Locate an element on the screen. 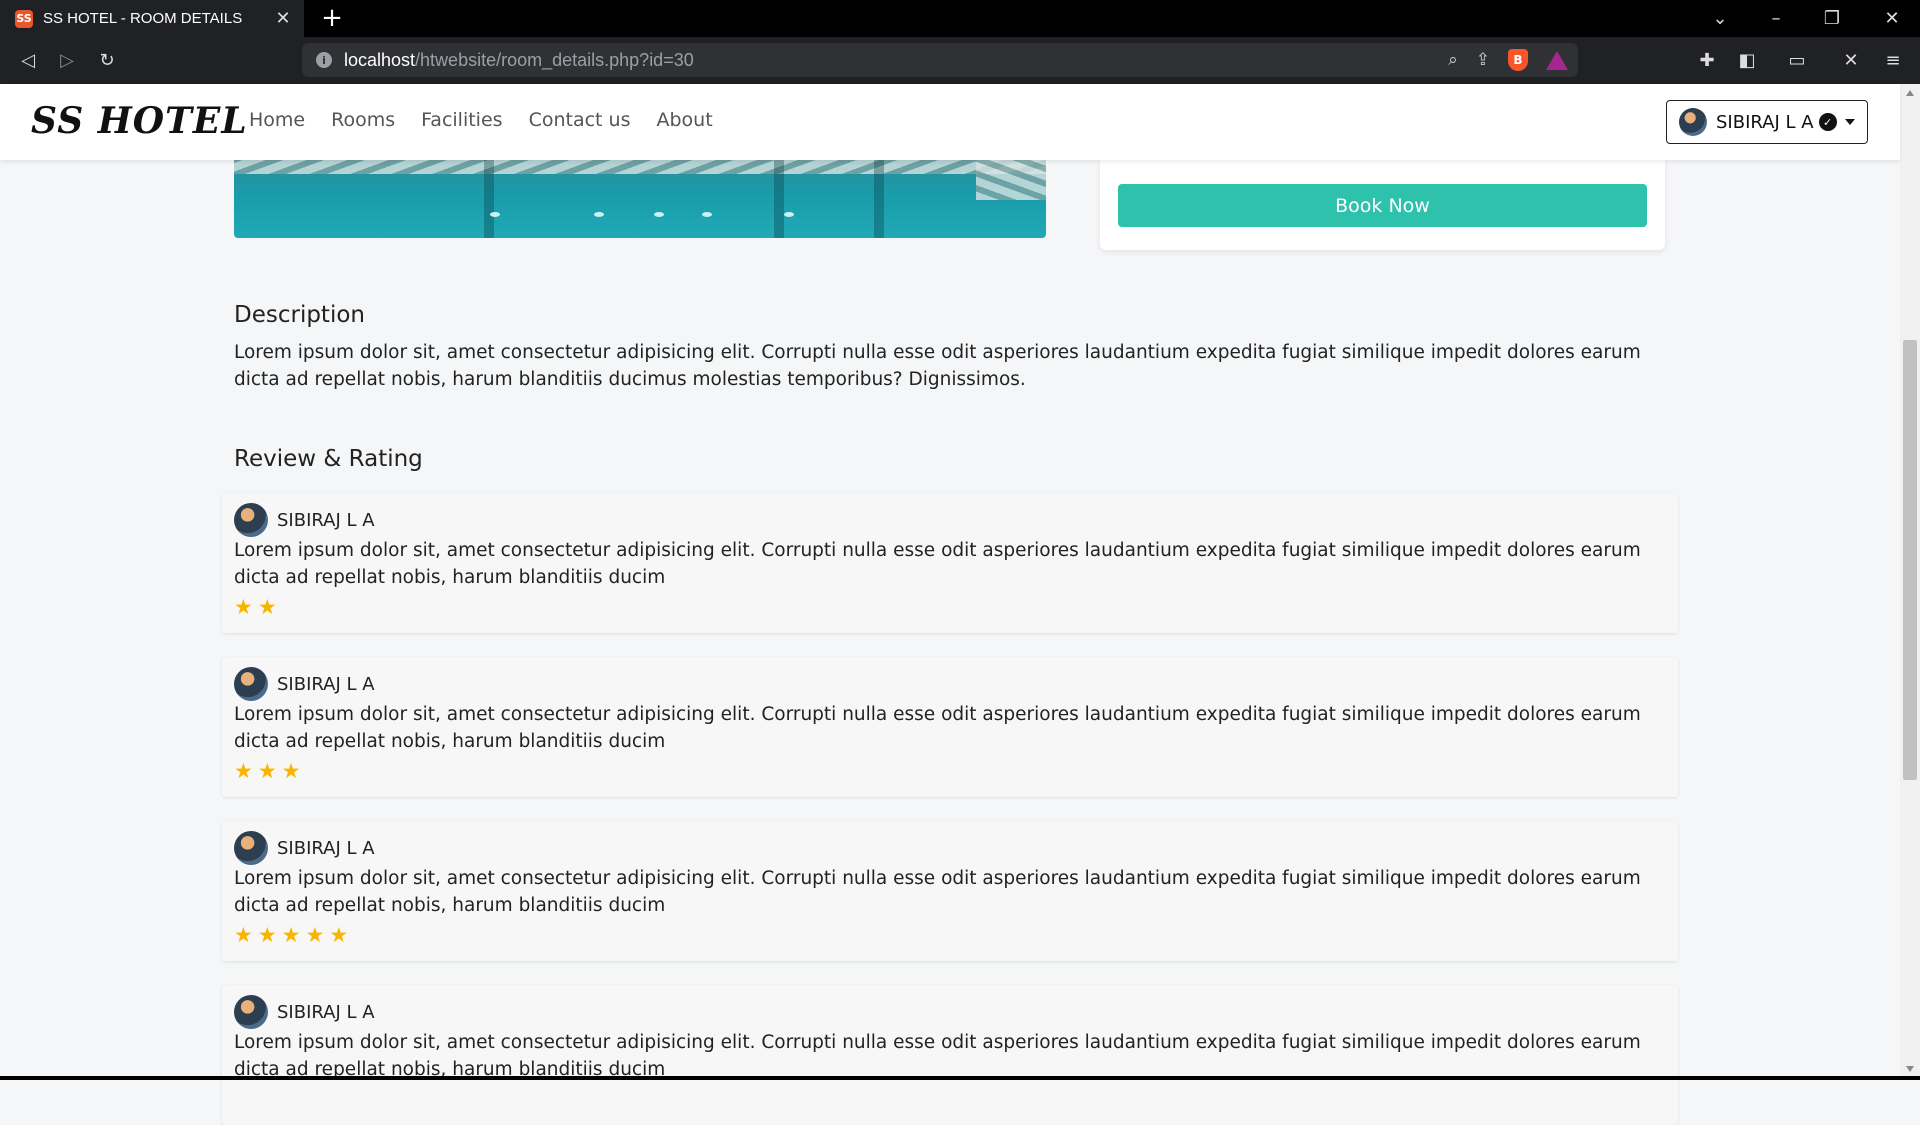 The height and width of the screenshot is (1125, 1920). close-tab-icon: ✕ is located at coordinates (283, 18).